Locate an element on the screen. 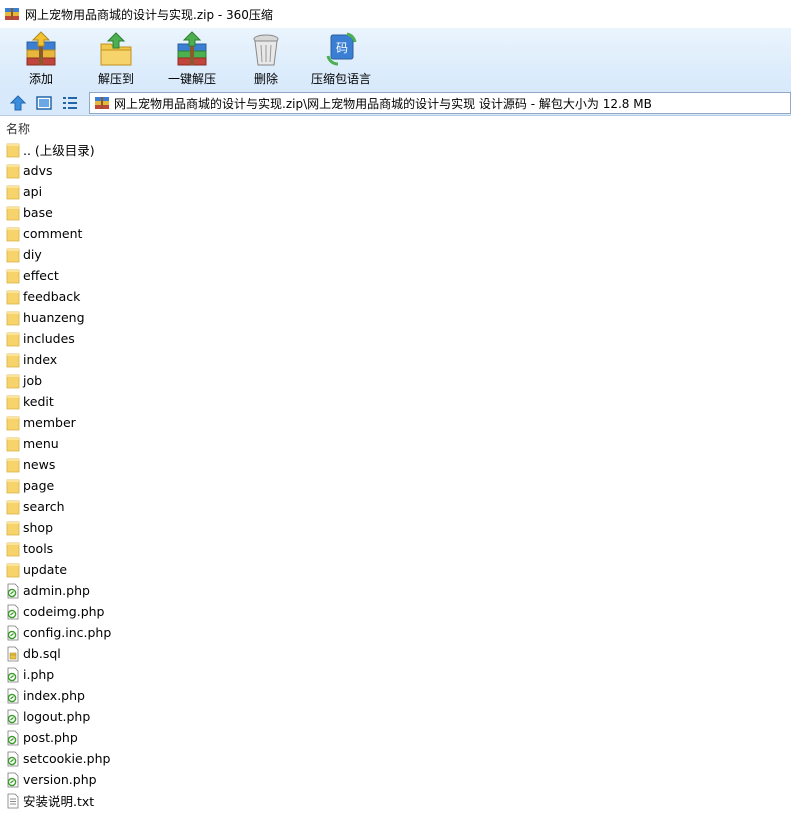 This screenshot has height=814, width=791. one-click-extract-button: 一键解压 is located at coordinates (192, 59).